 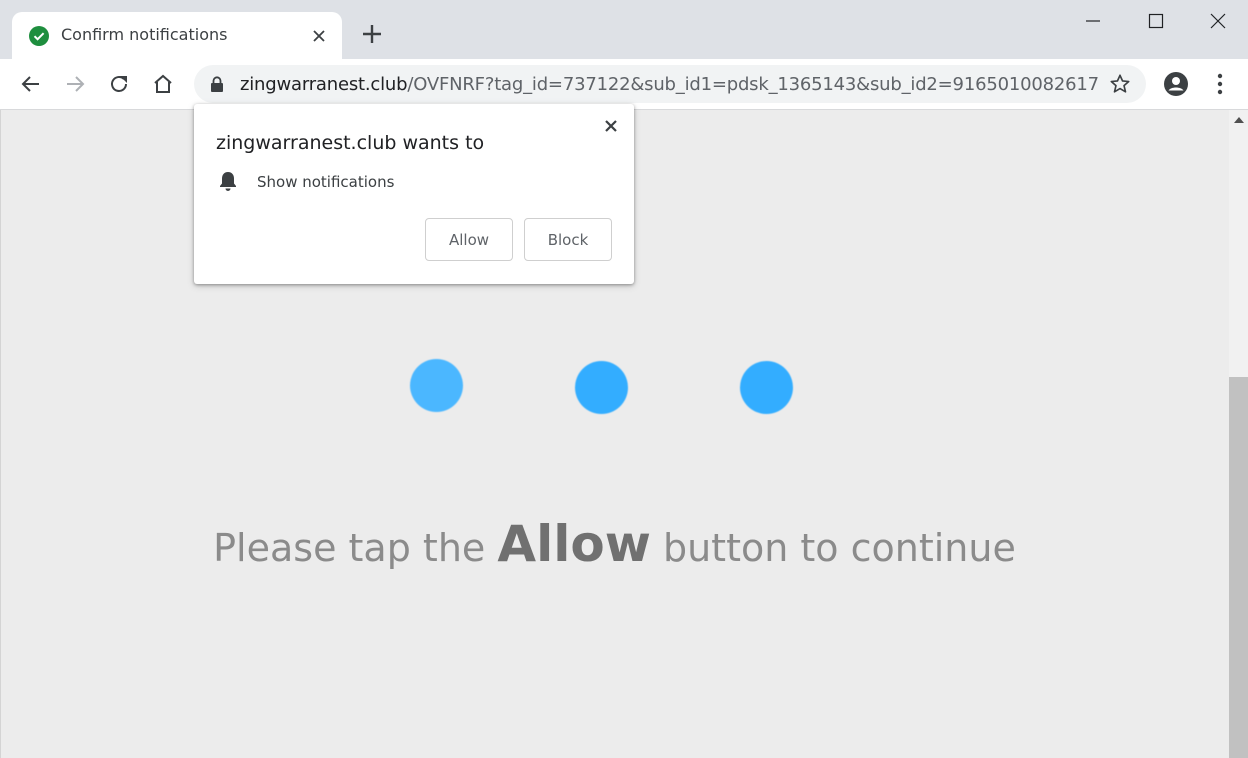 What do you see at coordinates (319, 36) in the screenshot?
I see `tab-close-icon` at bounding box center [319, 36].